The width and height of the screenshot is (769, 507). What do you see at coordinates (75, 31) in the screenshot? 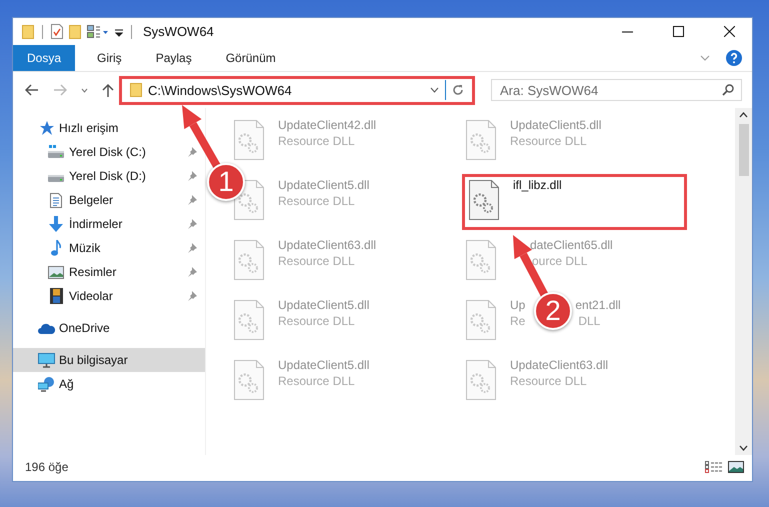
I see `new-folder-icon` at bounding box center [75, 31].